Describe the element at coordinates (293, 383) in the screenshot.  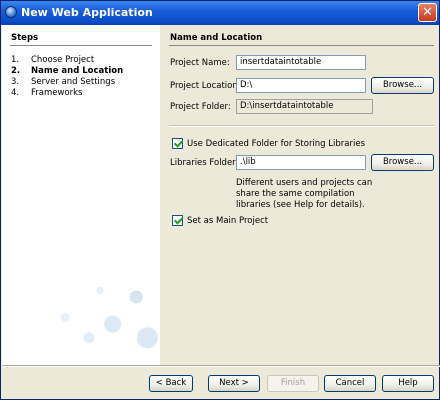
I see `finish-button: Finish` at that location.